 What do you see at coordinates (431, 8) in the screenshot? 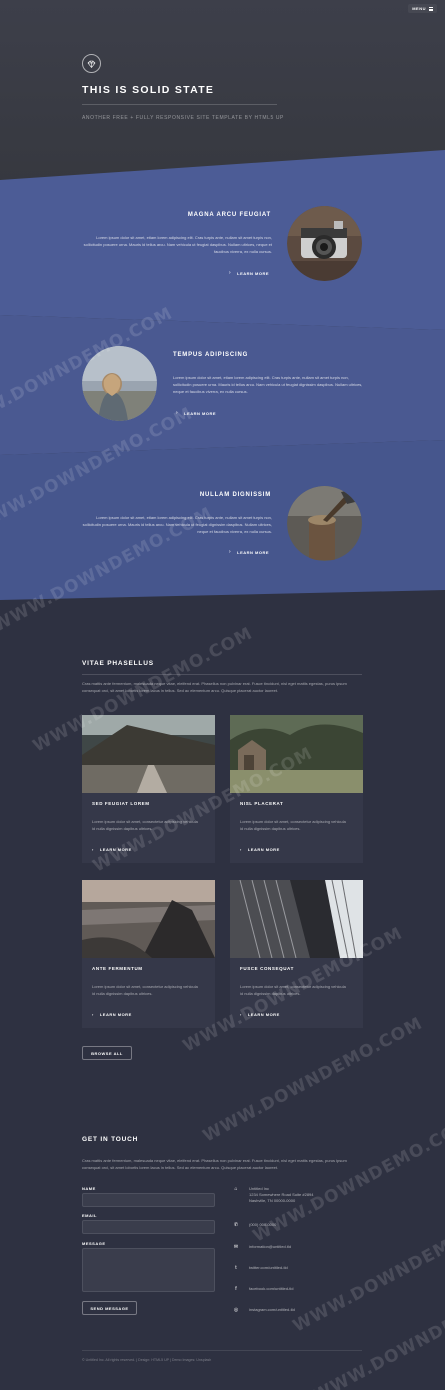
I see `hamburger-icon` at bounding box center [431, 8].